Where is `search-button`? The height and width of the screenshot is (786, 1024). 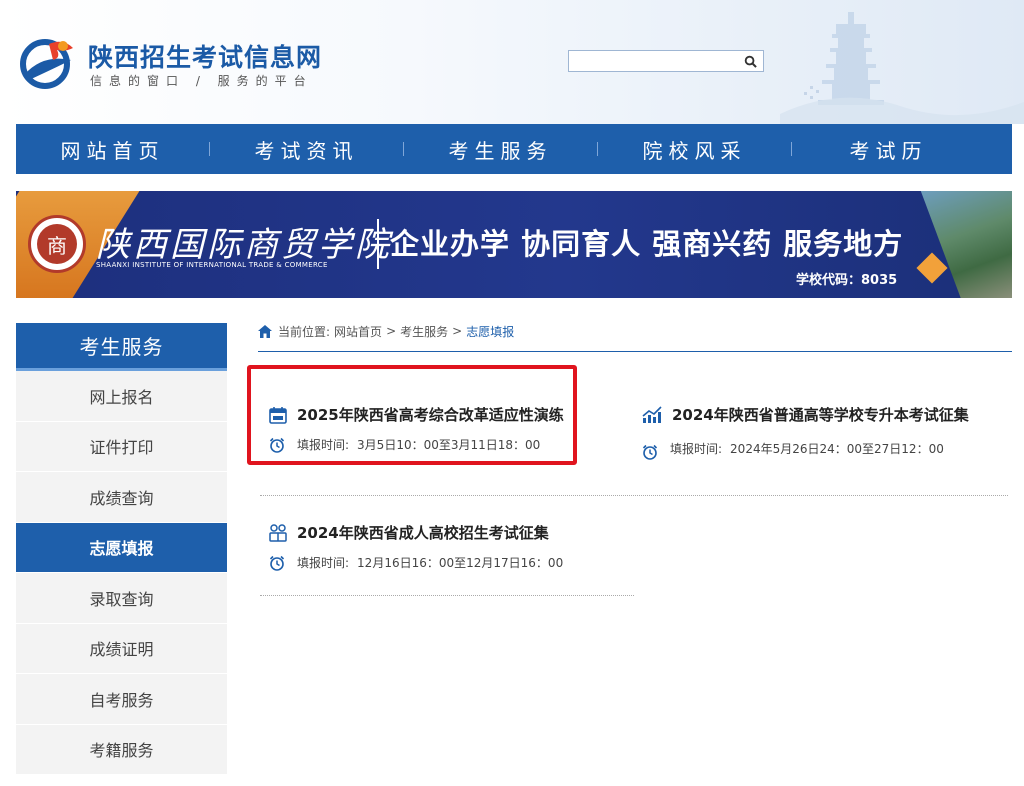
search-button is located at coordinates (750, 61).